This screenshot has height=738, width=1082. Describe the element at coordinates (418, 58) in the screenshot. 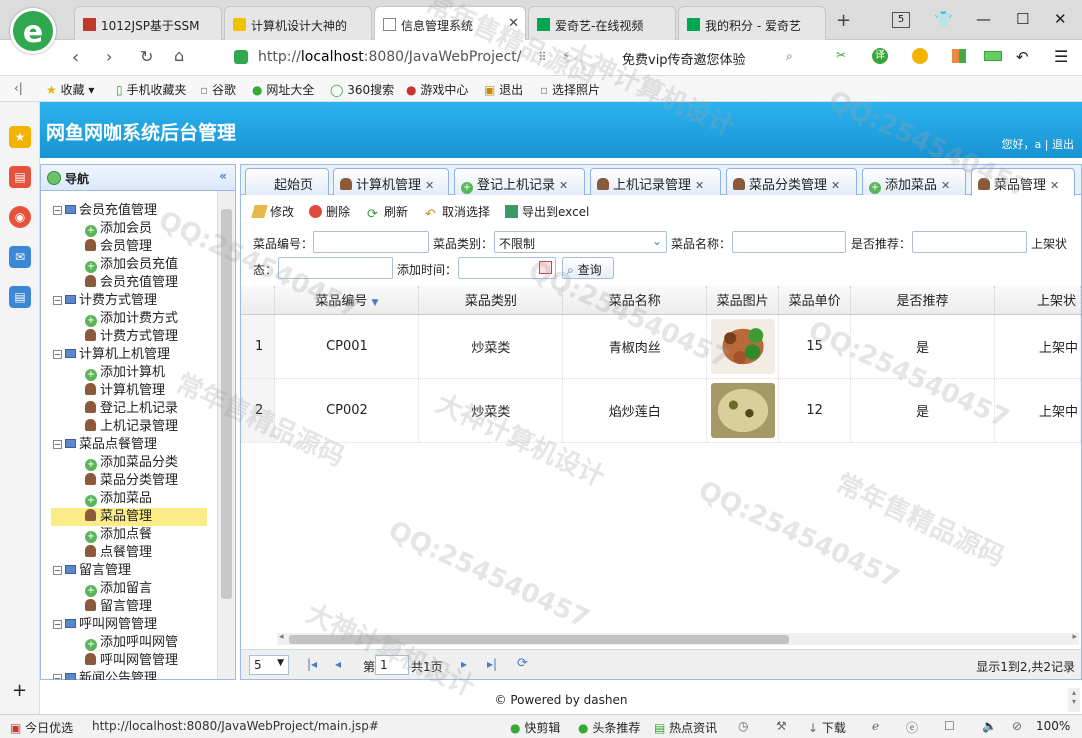

I see `url-field: http://localhost:8080/JavaWebProject/` at that location.